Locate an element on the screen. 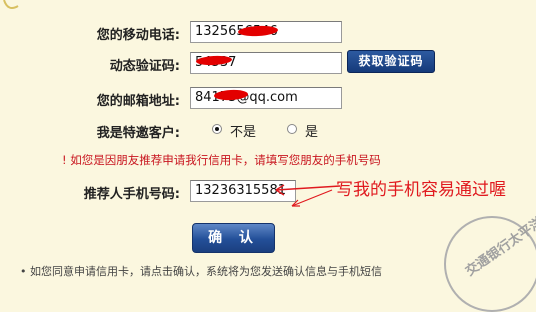  watermark-text: 交通银行太平洋 is located at coordinates (499, 247).